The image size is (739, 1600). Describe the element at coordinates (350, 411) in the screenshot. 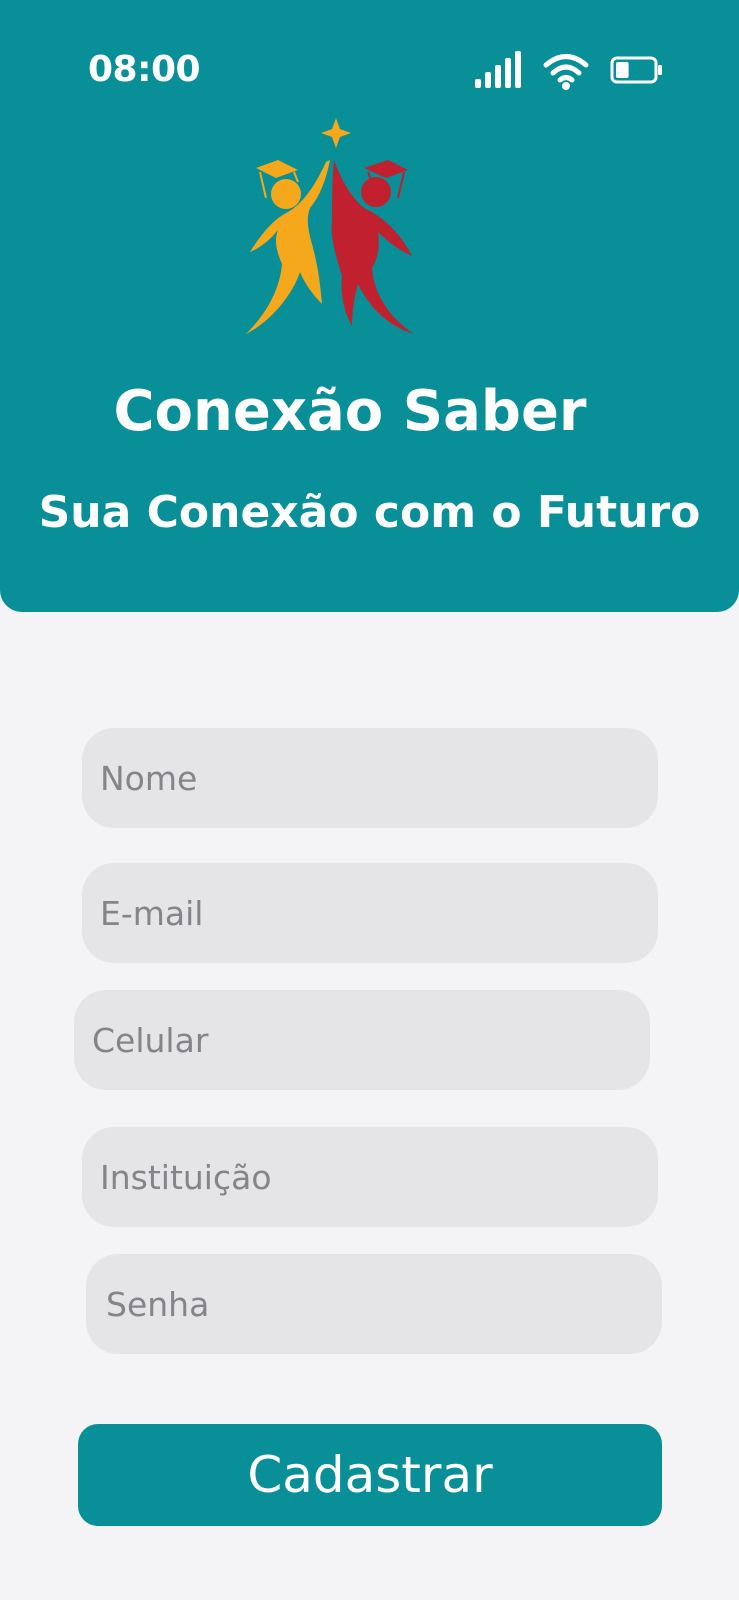

I see `app-title: Conexão Saber` at that location.